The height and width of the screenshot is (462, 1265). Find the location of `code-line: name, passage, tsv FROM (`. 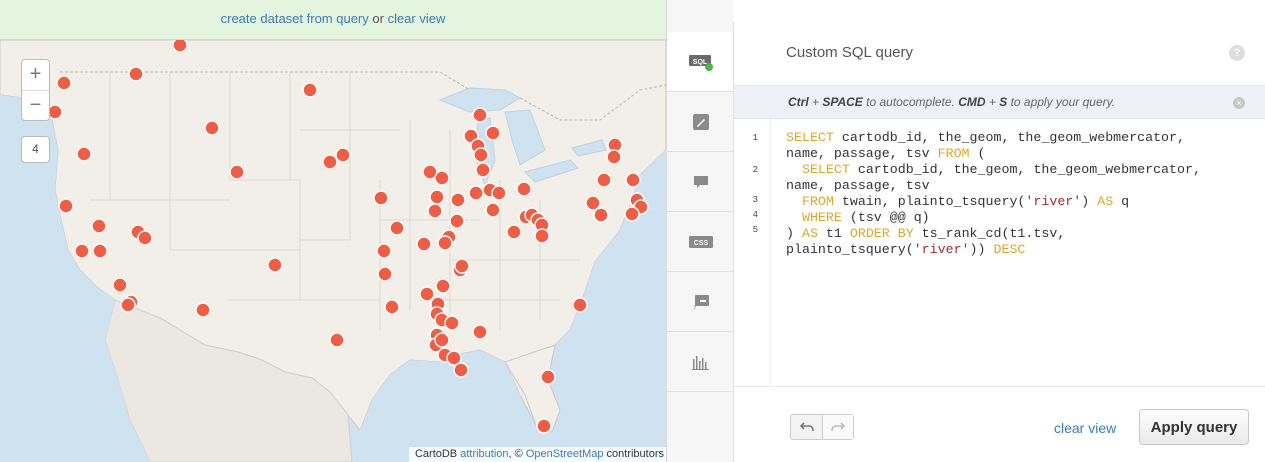

code-line: name, passage, tsv FROM ( is located at coordinates (886, 153).